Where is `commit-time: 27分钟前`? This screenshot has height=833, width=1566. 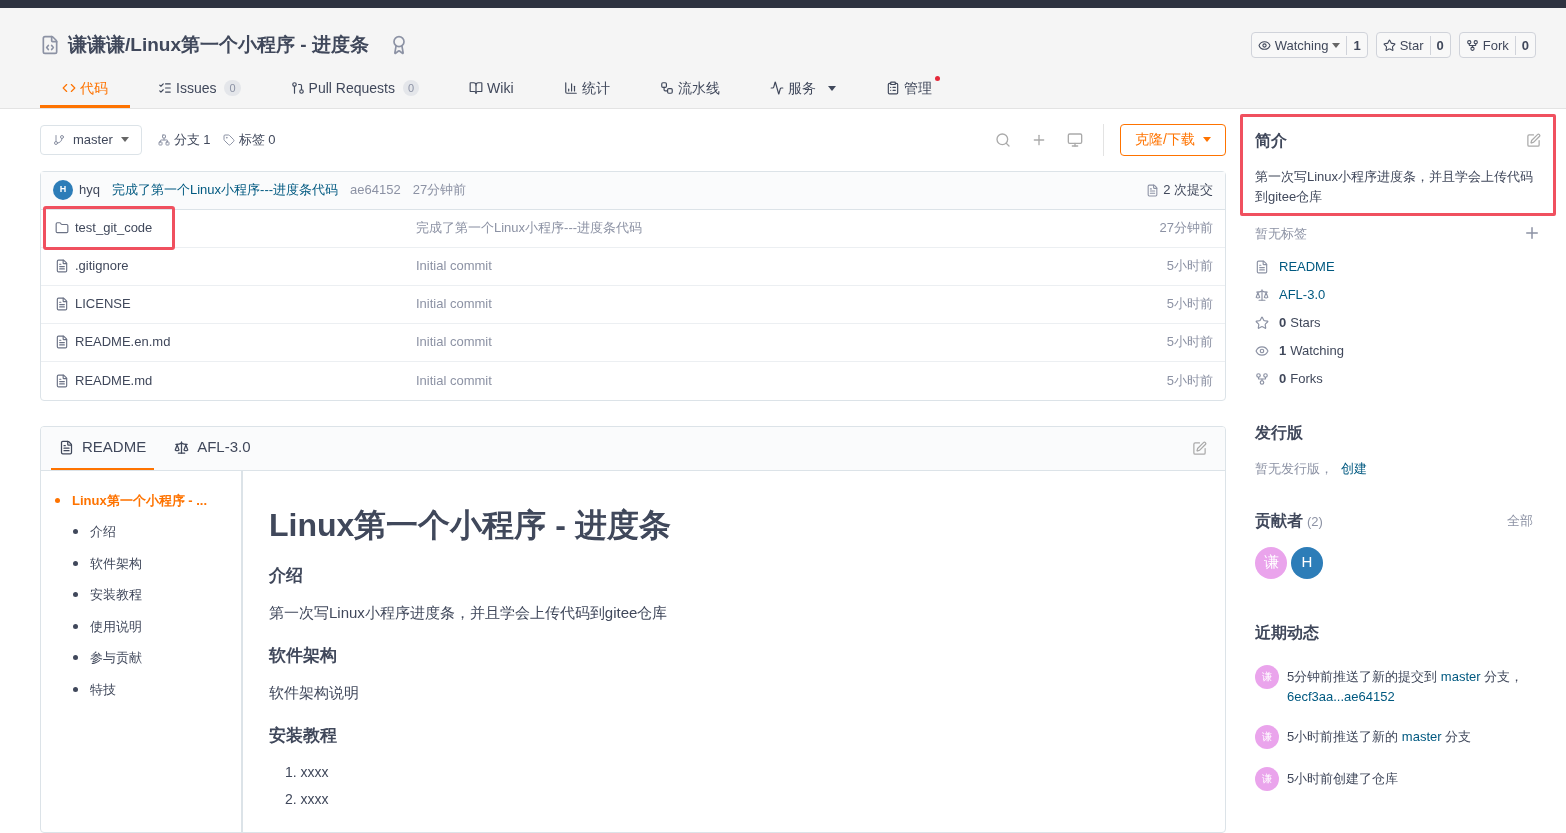 commit-time: 27分钟前 is located at coordinates (439, 190).